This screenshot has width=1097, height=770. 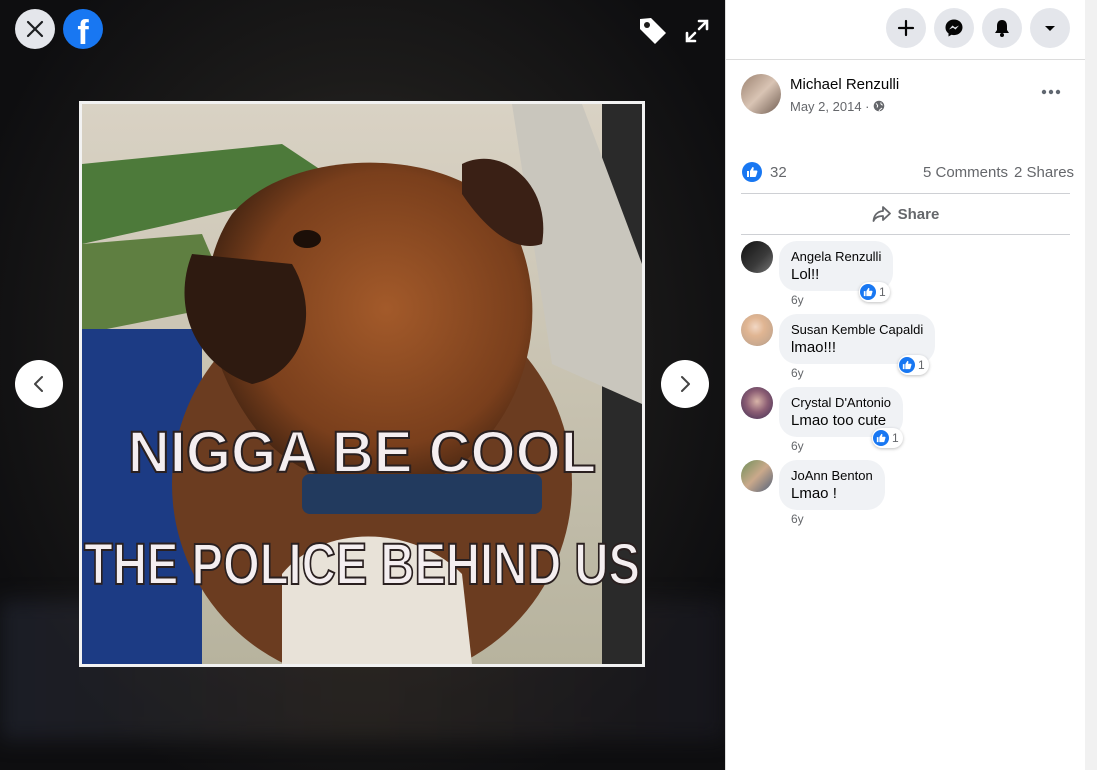 What do you see at coordinates (879, 106) in the screenshot?
I see `globe-icon` at bounding box center [879, 106].